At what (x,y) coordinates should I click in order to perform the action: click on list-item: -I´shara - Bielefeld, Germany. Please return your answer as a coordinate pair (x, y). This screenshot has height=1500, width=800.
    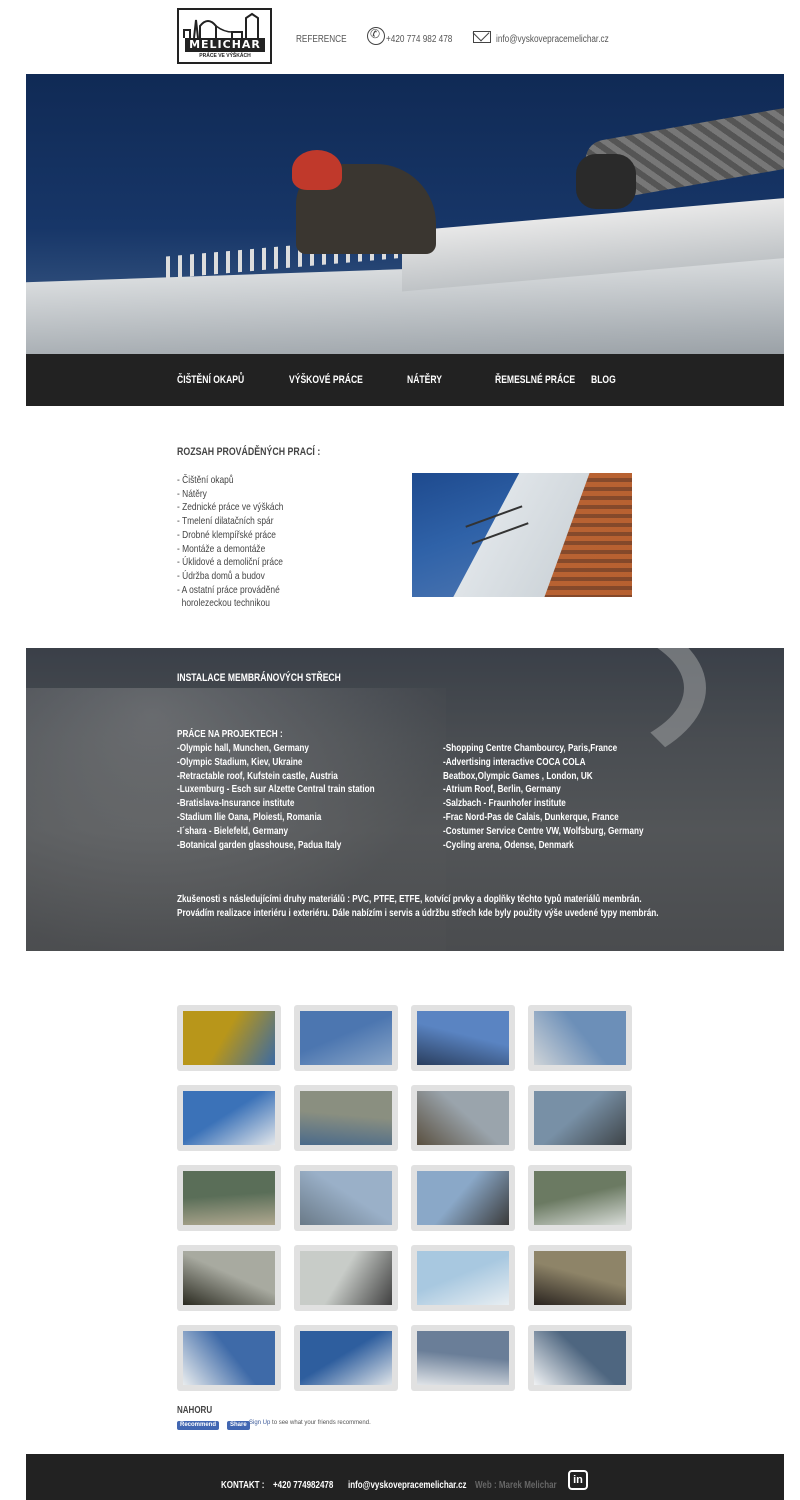
    Looking at the image, I should click on (233, 830).